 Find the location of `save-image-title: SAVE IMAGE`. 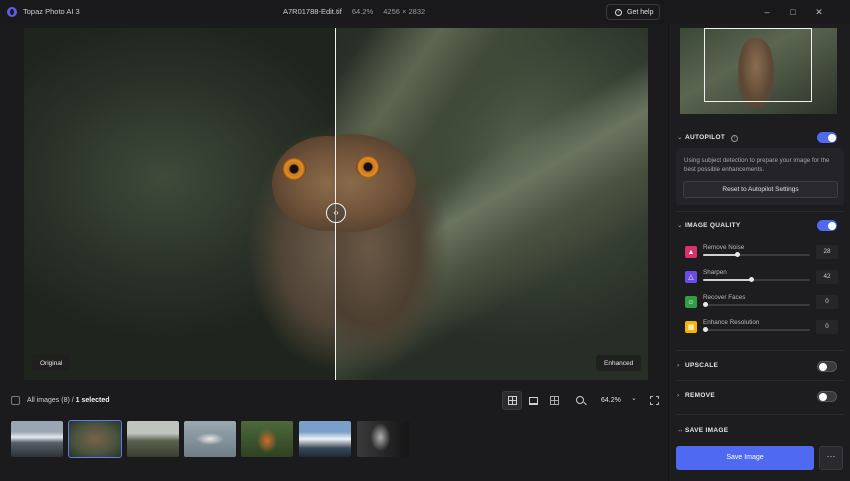

save-image-title: SAVE IMAGE is located at coordinates (707, 430).